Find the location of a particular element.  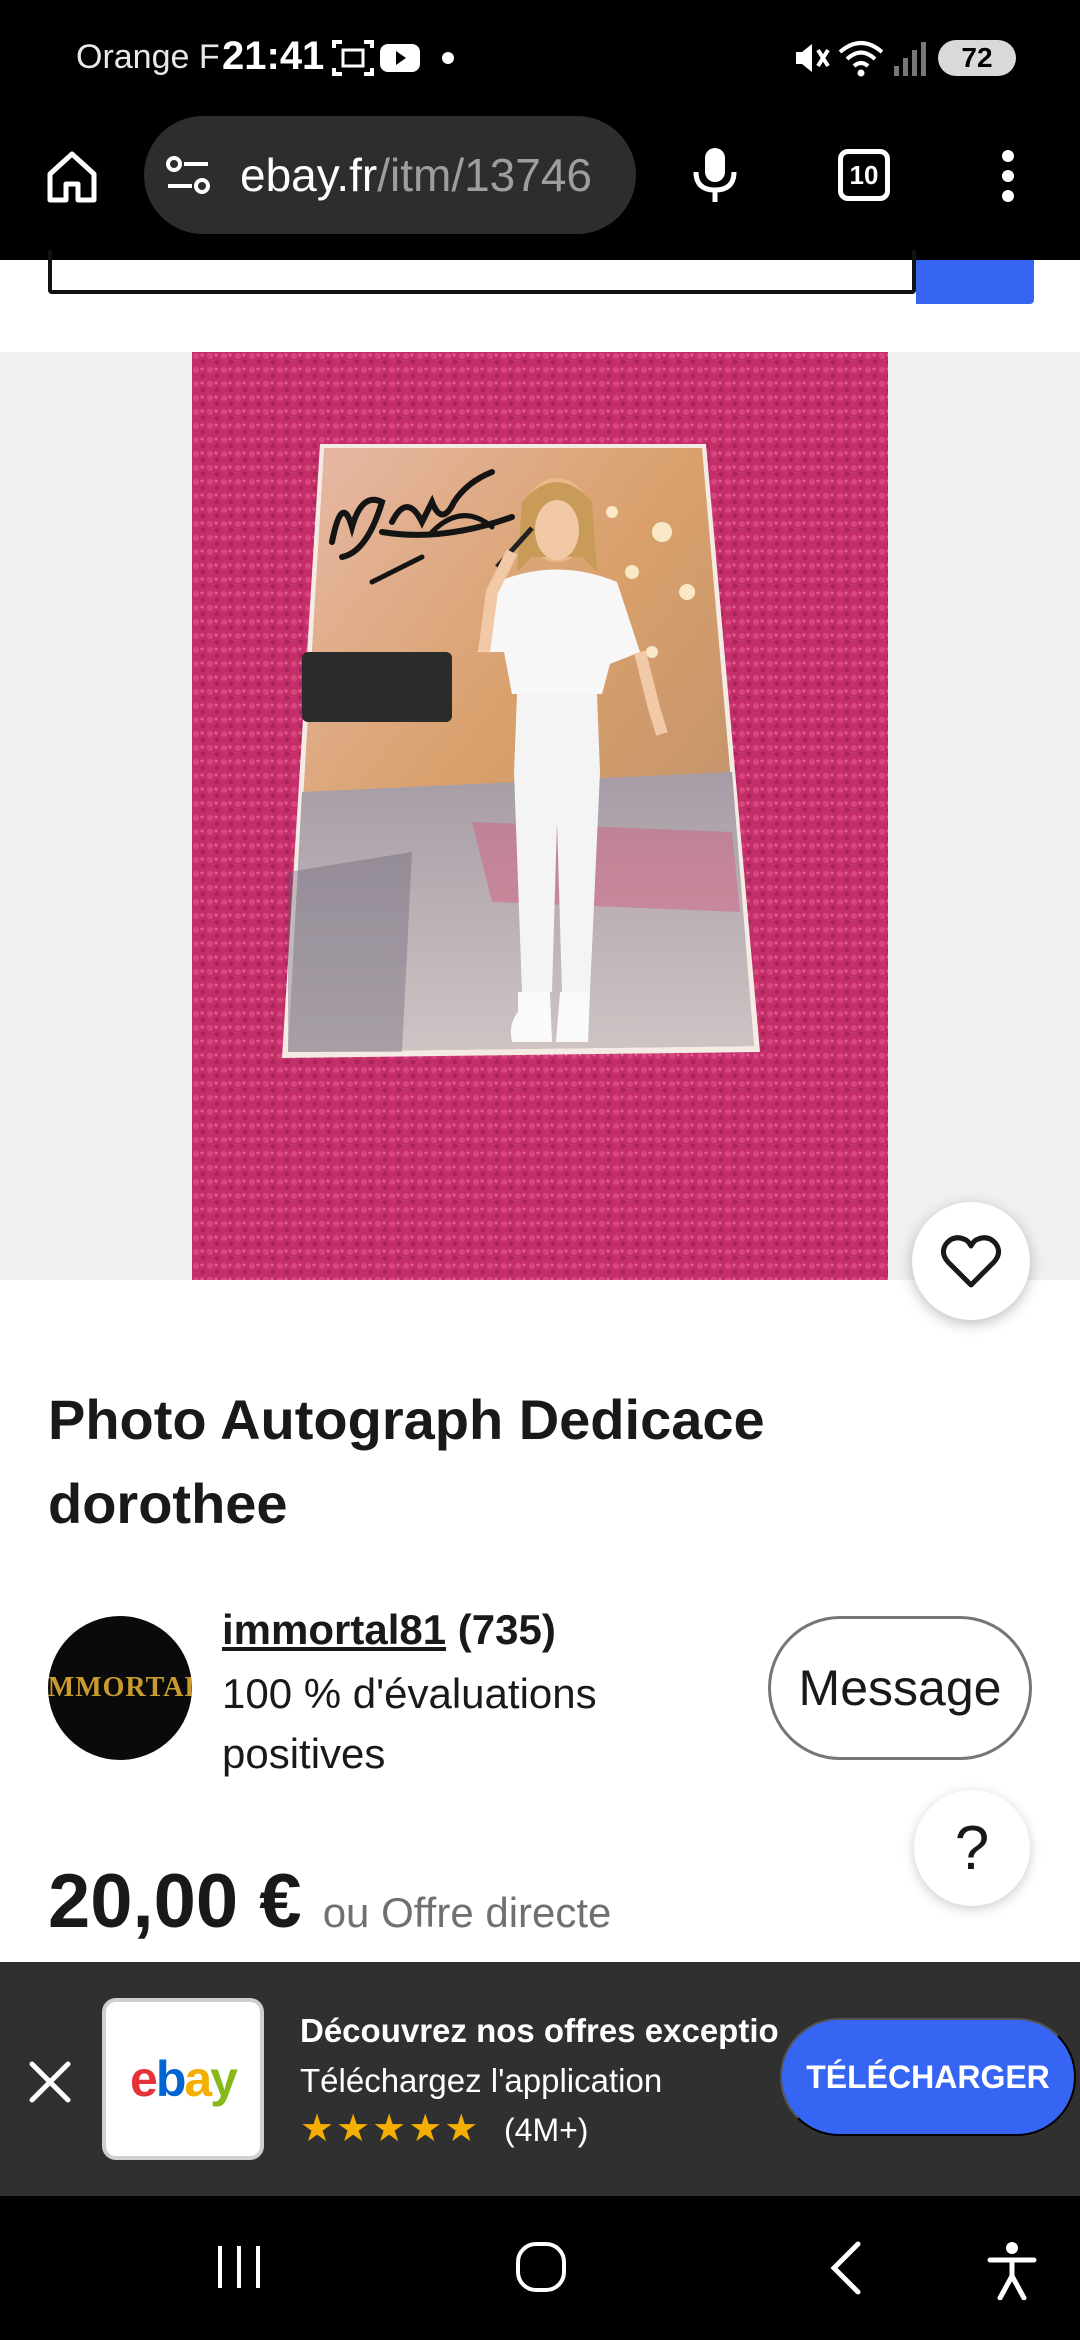

microphone-icon is located at coordinates (715, 175).